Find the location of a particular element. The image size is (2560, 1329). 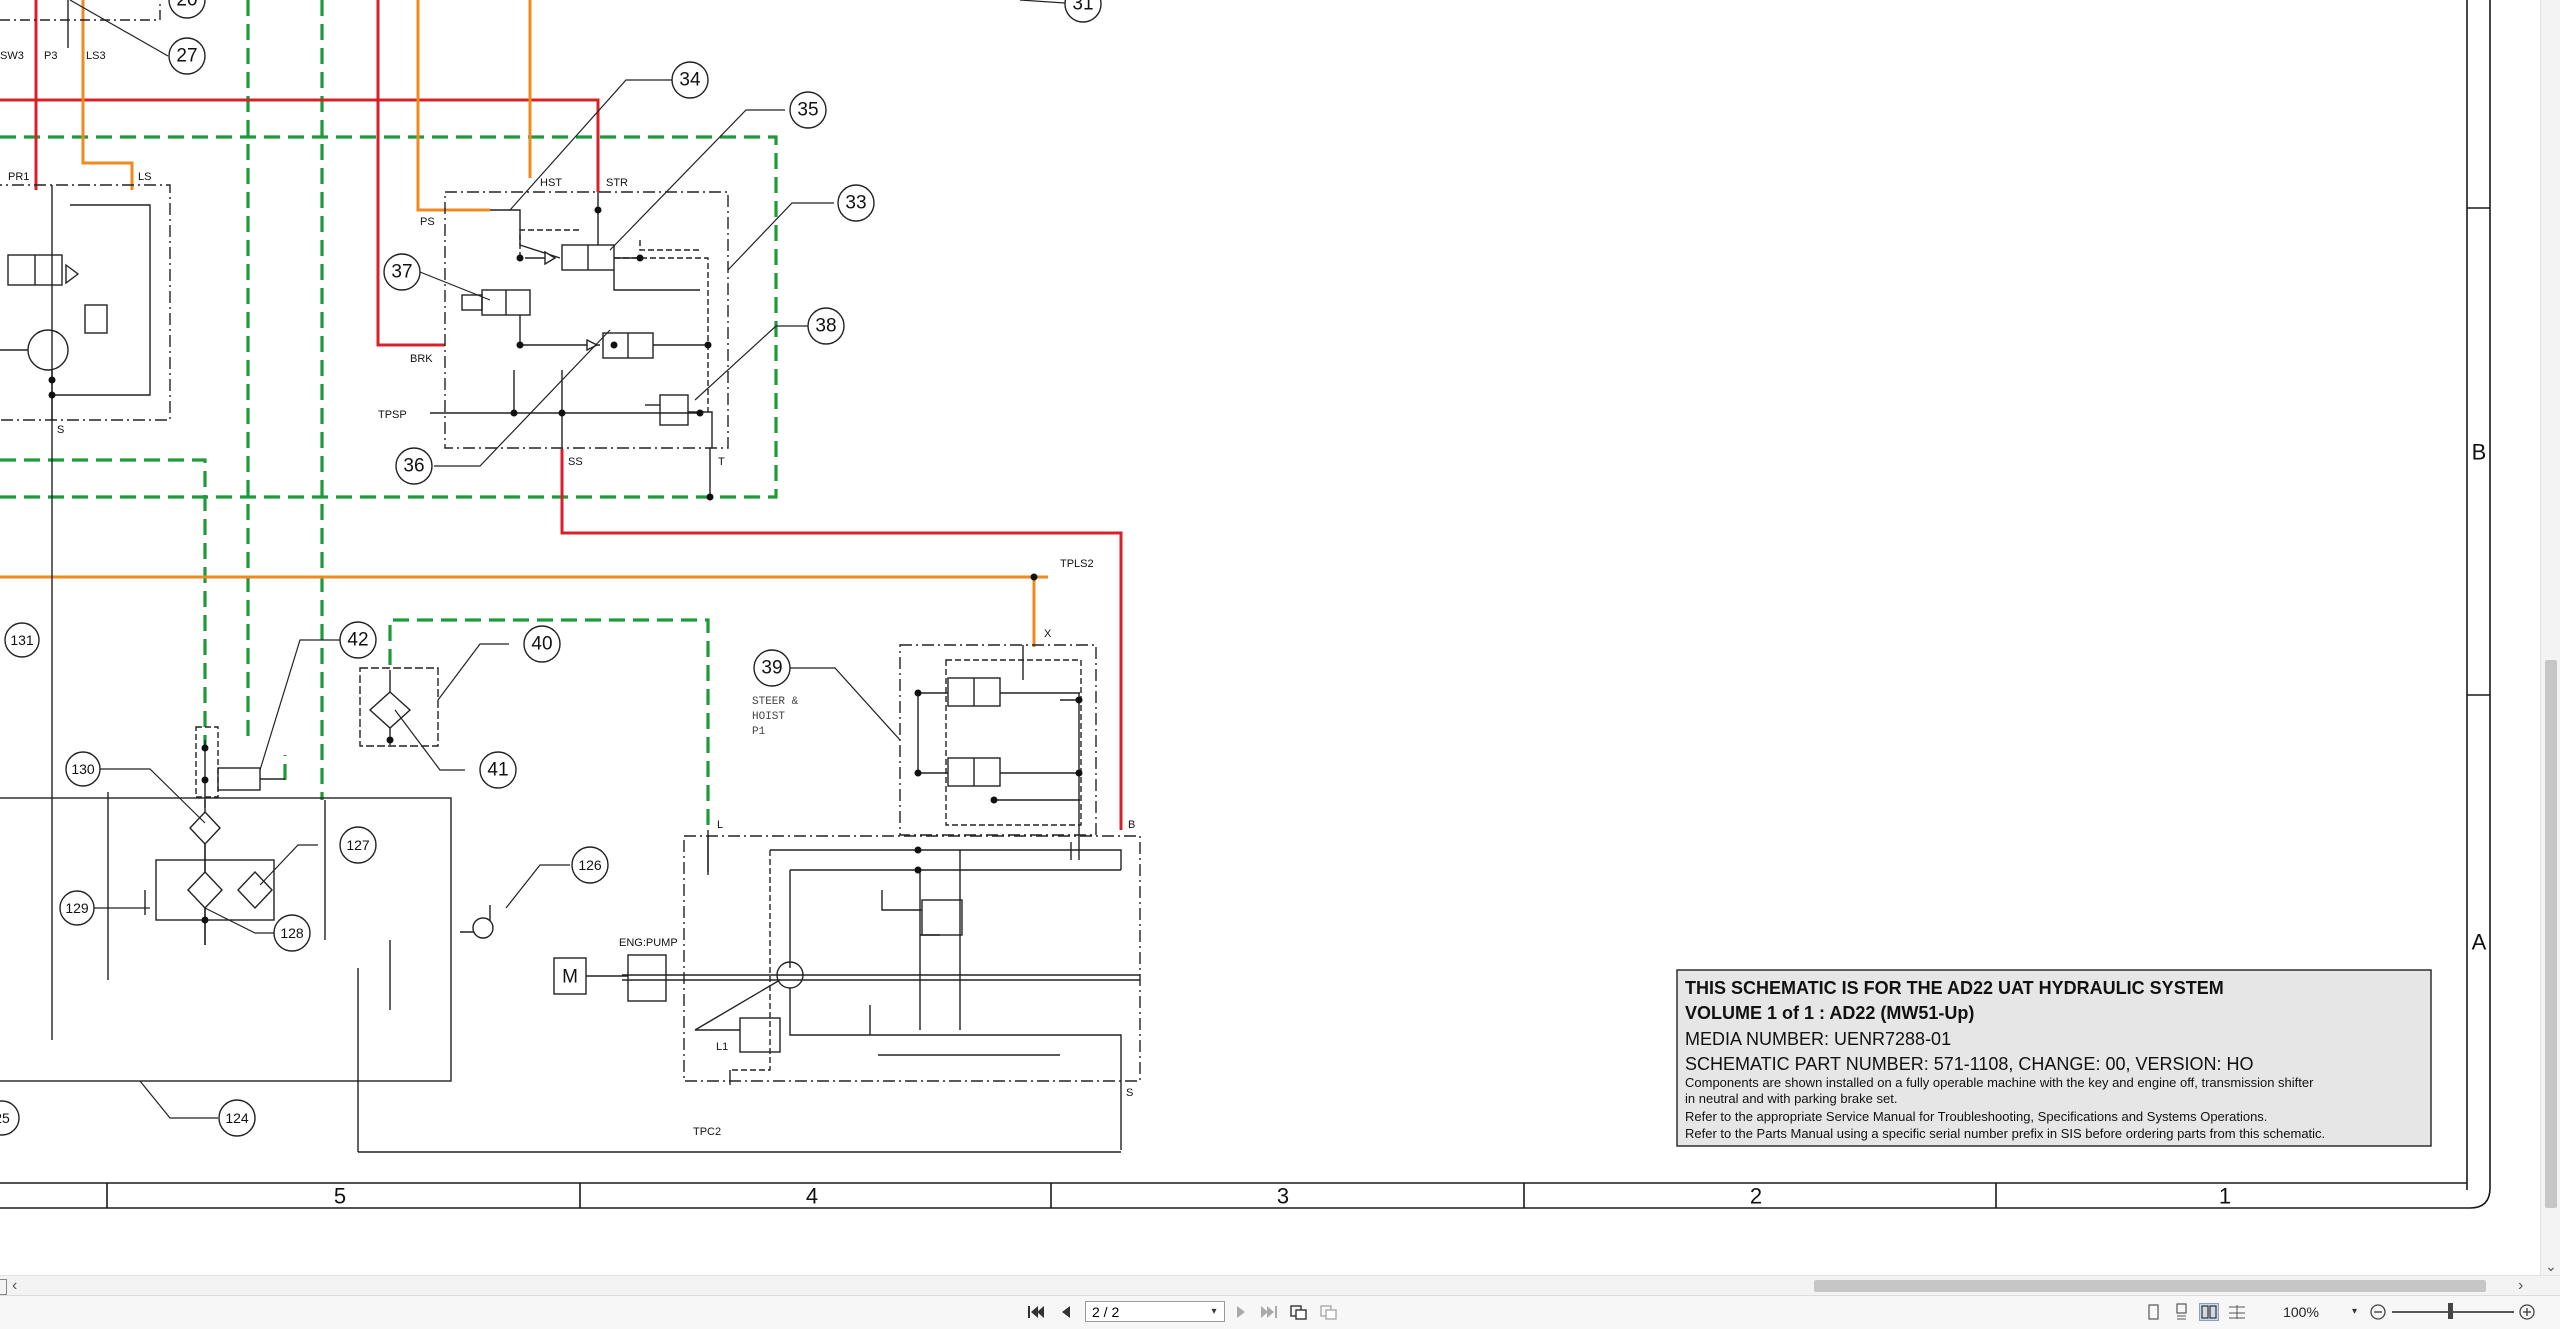

port-pr1: PR1 is located at coordinates (18, 177).